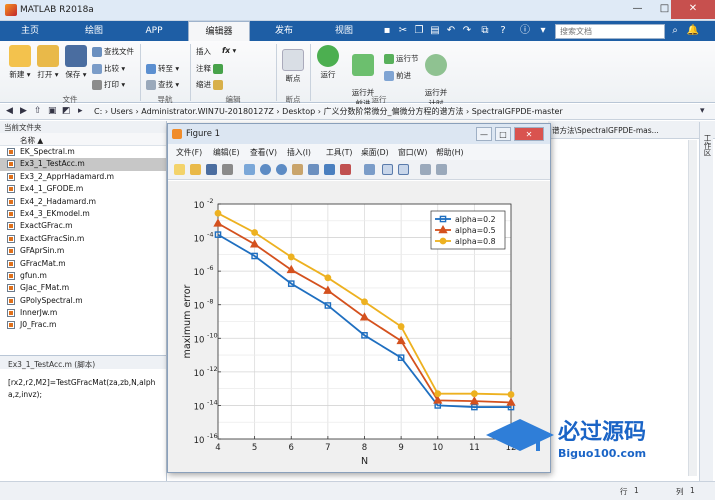 This screenshot has width=715, height=500. Describe the element at coordinates (227, 169) in the screenshot. I see `print-figure-icon` at that location.